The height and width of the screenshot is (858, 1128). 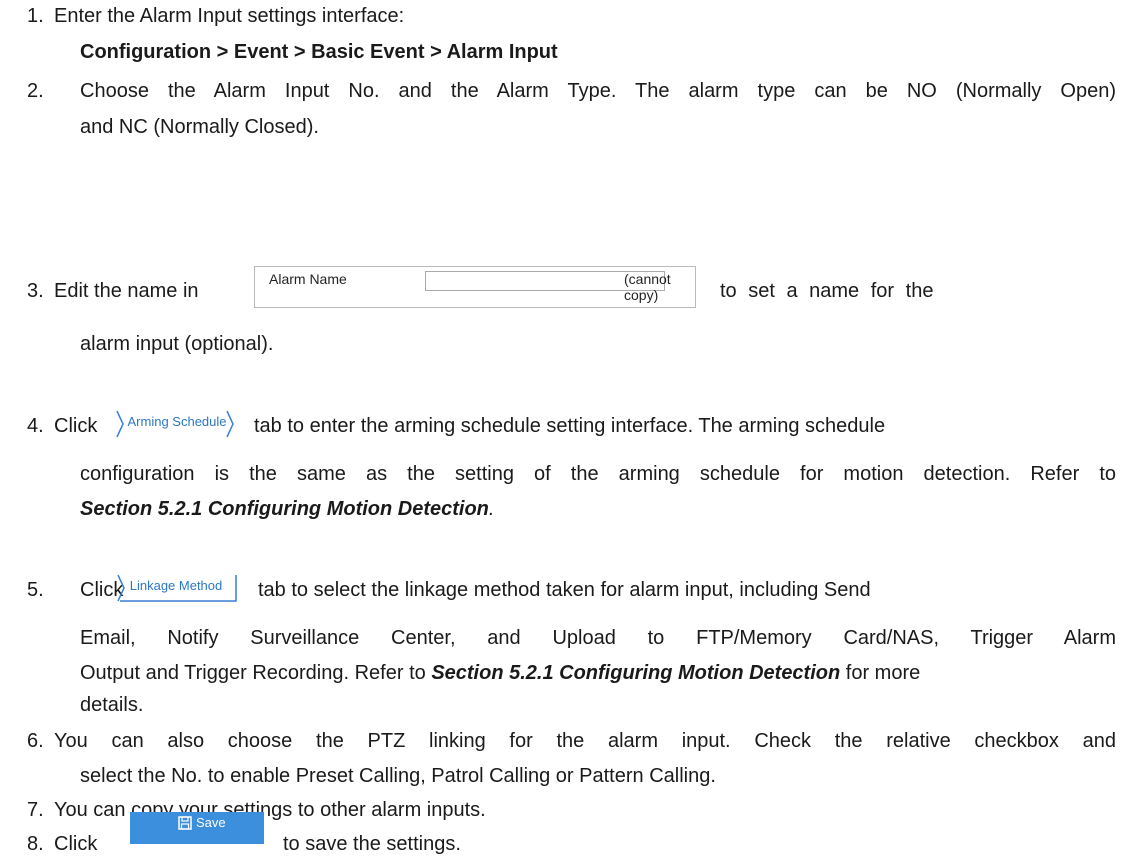 I want to click on step-number: 6., so click(x=35, y=741).